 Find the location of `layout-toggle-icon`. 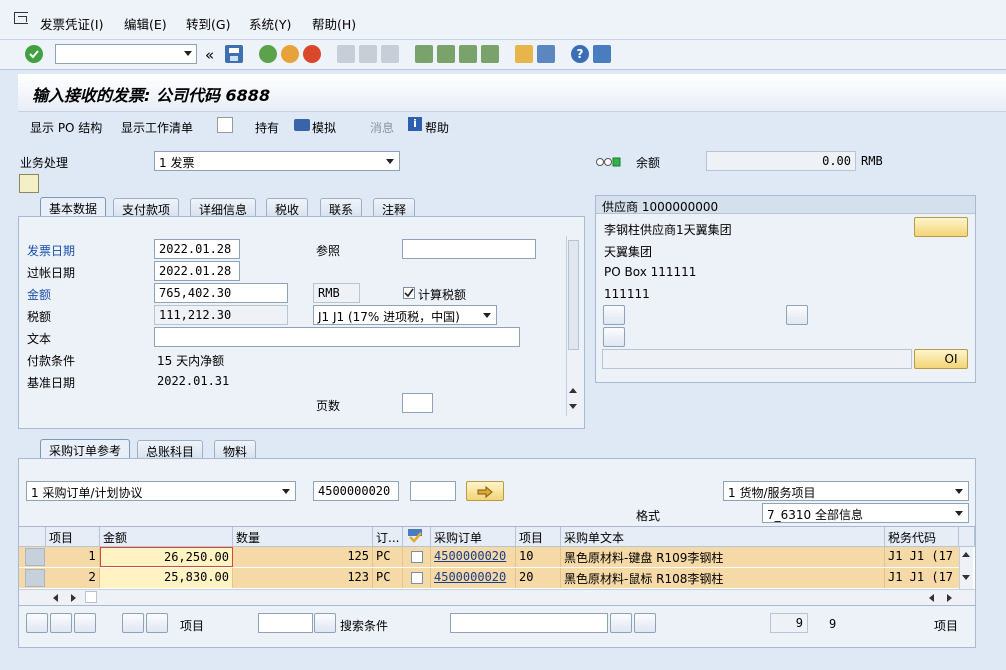

layout-toggle-icon is located at coordinates (29, 183).